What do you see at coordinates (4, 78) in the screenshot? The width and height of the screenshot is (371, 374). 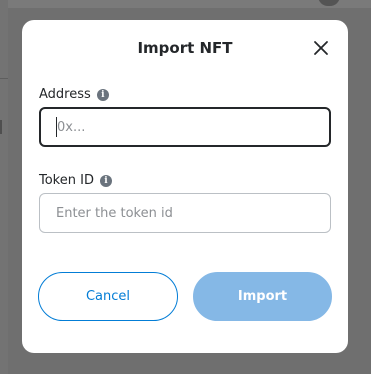 I see `background-divider` at bounding box center [4, 78].